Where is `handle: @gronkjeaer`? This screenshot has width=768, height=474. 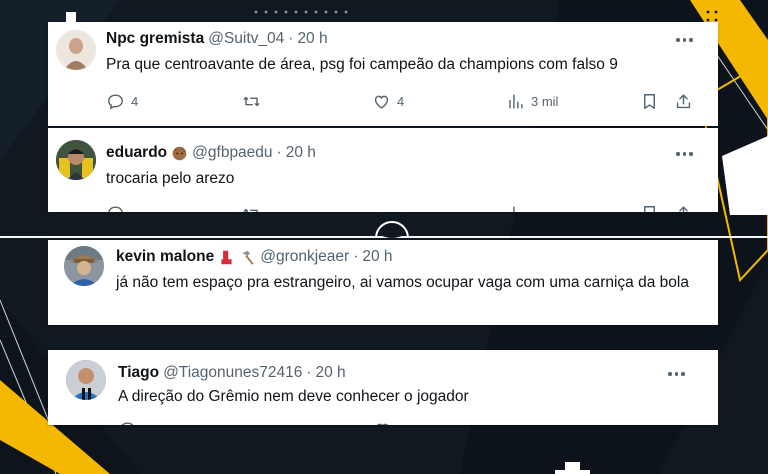
handle: @gronkjeaer is located at coordinates (304, 257).